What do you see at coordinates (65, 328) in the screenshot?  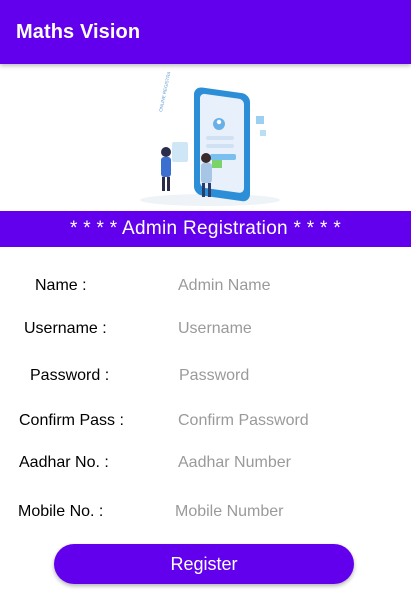 I see `username-label: Username :` at bounding box center [65, 328].